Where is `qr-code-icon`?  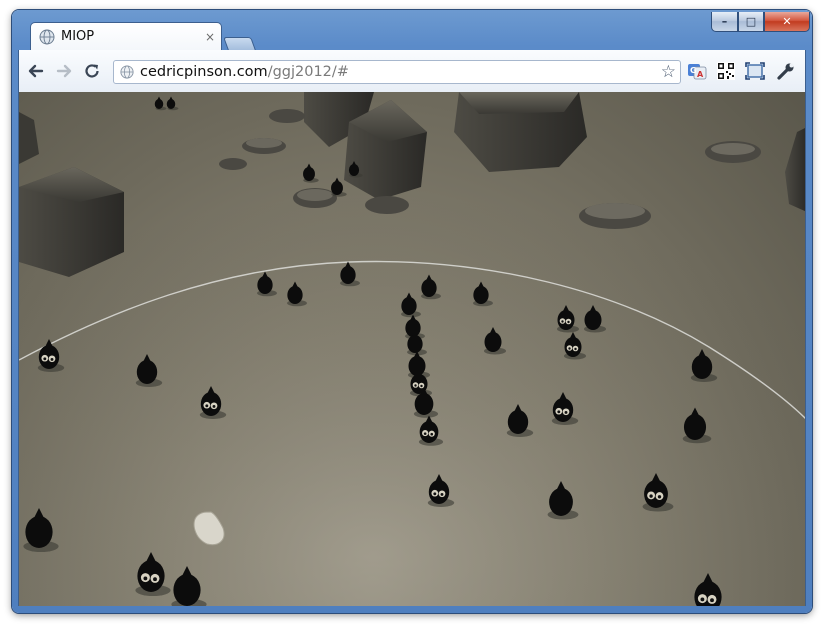
qr-code-icon is located at coordinates (726, 71).